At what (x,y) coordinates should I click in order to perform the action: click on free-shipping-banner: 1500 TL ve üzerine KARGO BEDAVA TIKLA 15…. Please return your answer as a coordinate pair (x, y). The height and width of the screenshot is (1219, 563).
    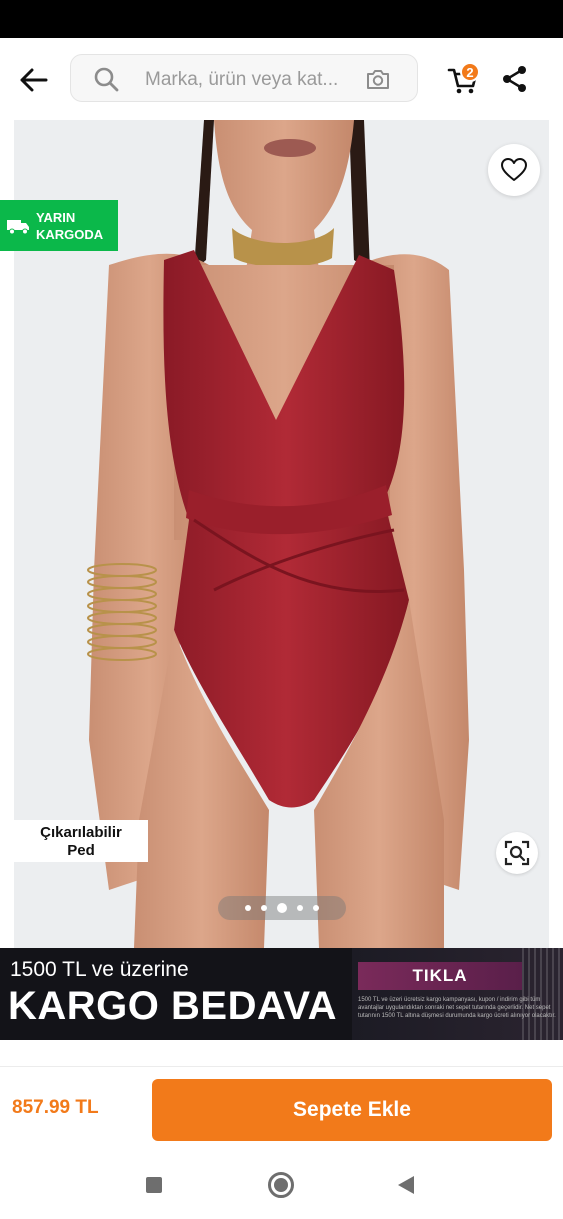
    Looking at the image, I should click on (281, 994).